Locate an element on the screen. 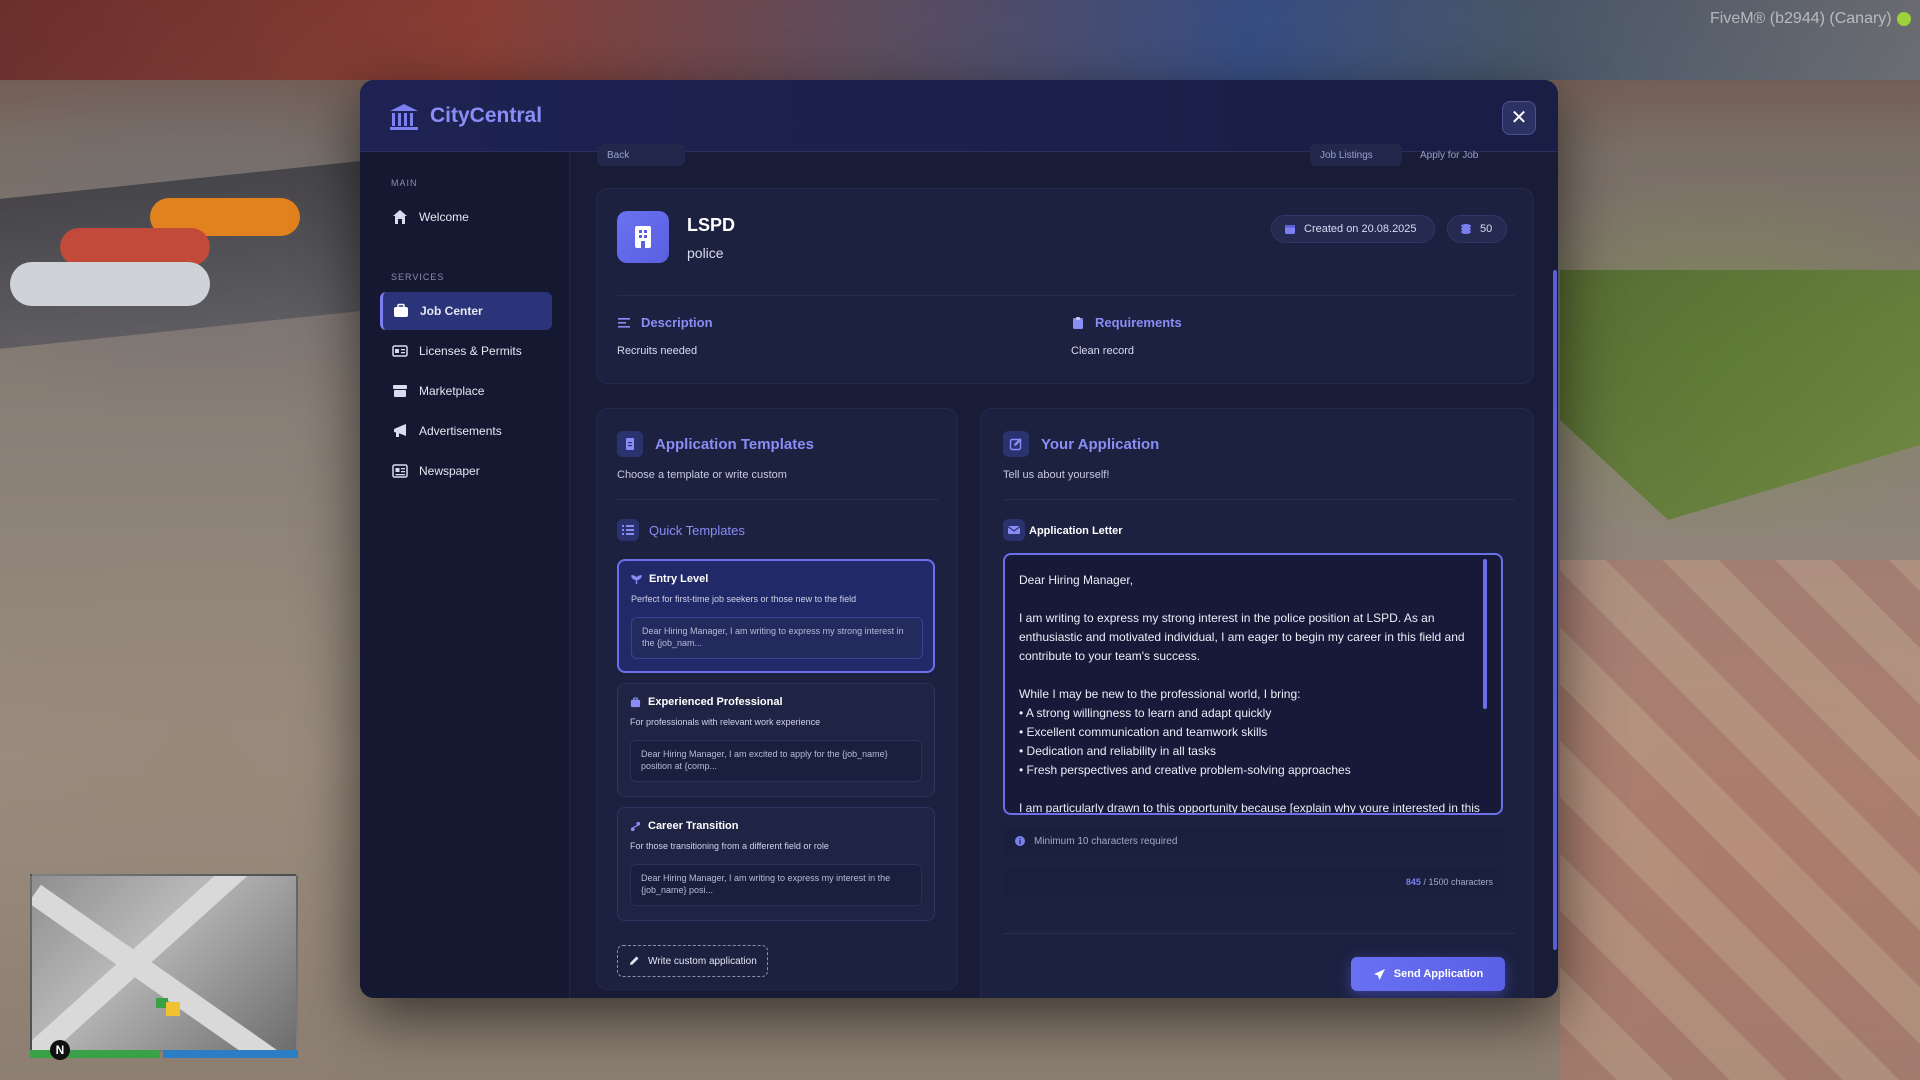  sidebar-item-marketplace: Marketplace is located at coordinates (466, 391).